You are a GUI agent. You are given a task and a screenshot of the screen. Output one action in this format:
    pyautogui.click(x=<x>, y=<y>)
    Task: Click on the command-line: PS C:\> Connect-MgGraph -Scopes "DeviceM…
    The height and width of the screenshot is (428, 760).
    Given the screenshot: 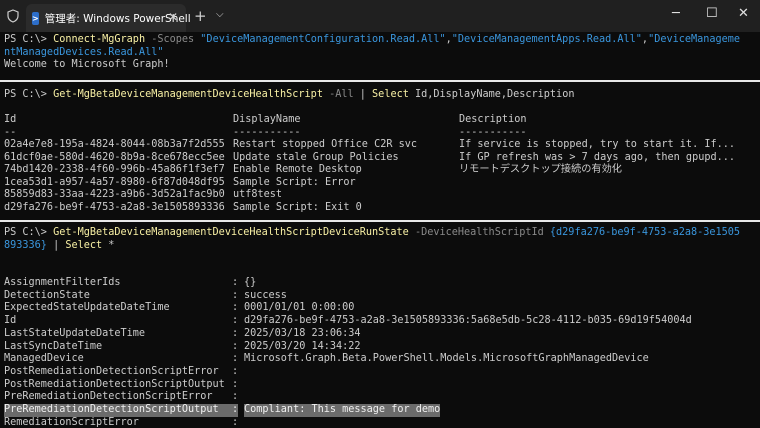 What is the action you would take?
    pyautogui.click(x=372, y=40)
    